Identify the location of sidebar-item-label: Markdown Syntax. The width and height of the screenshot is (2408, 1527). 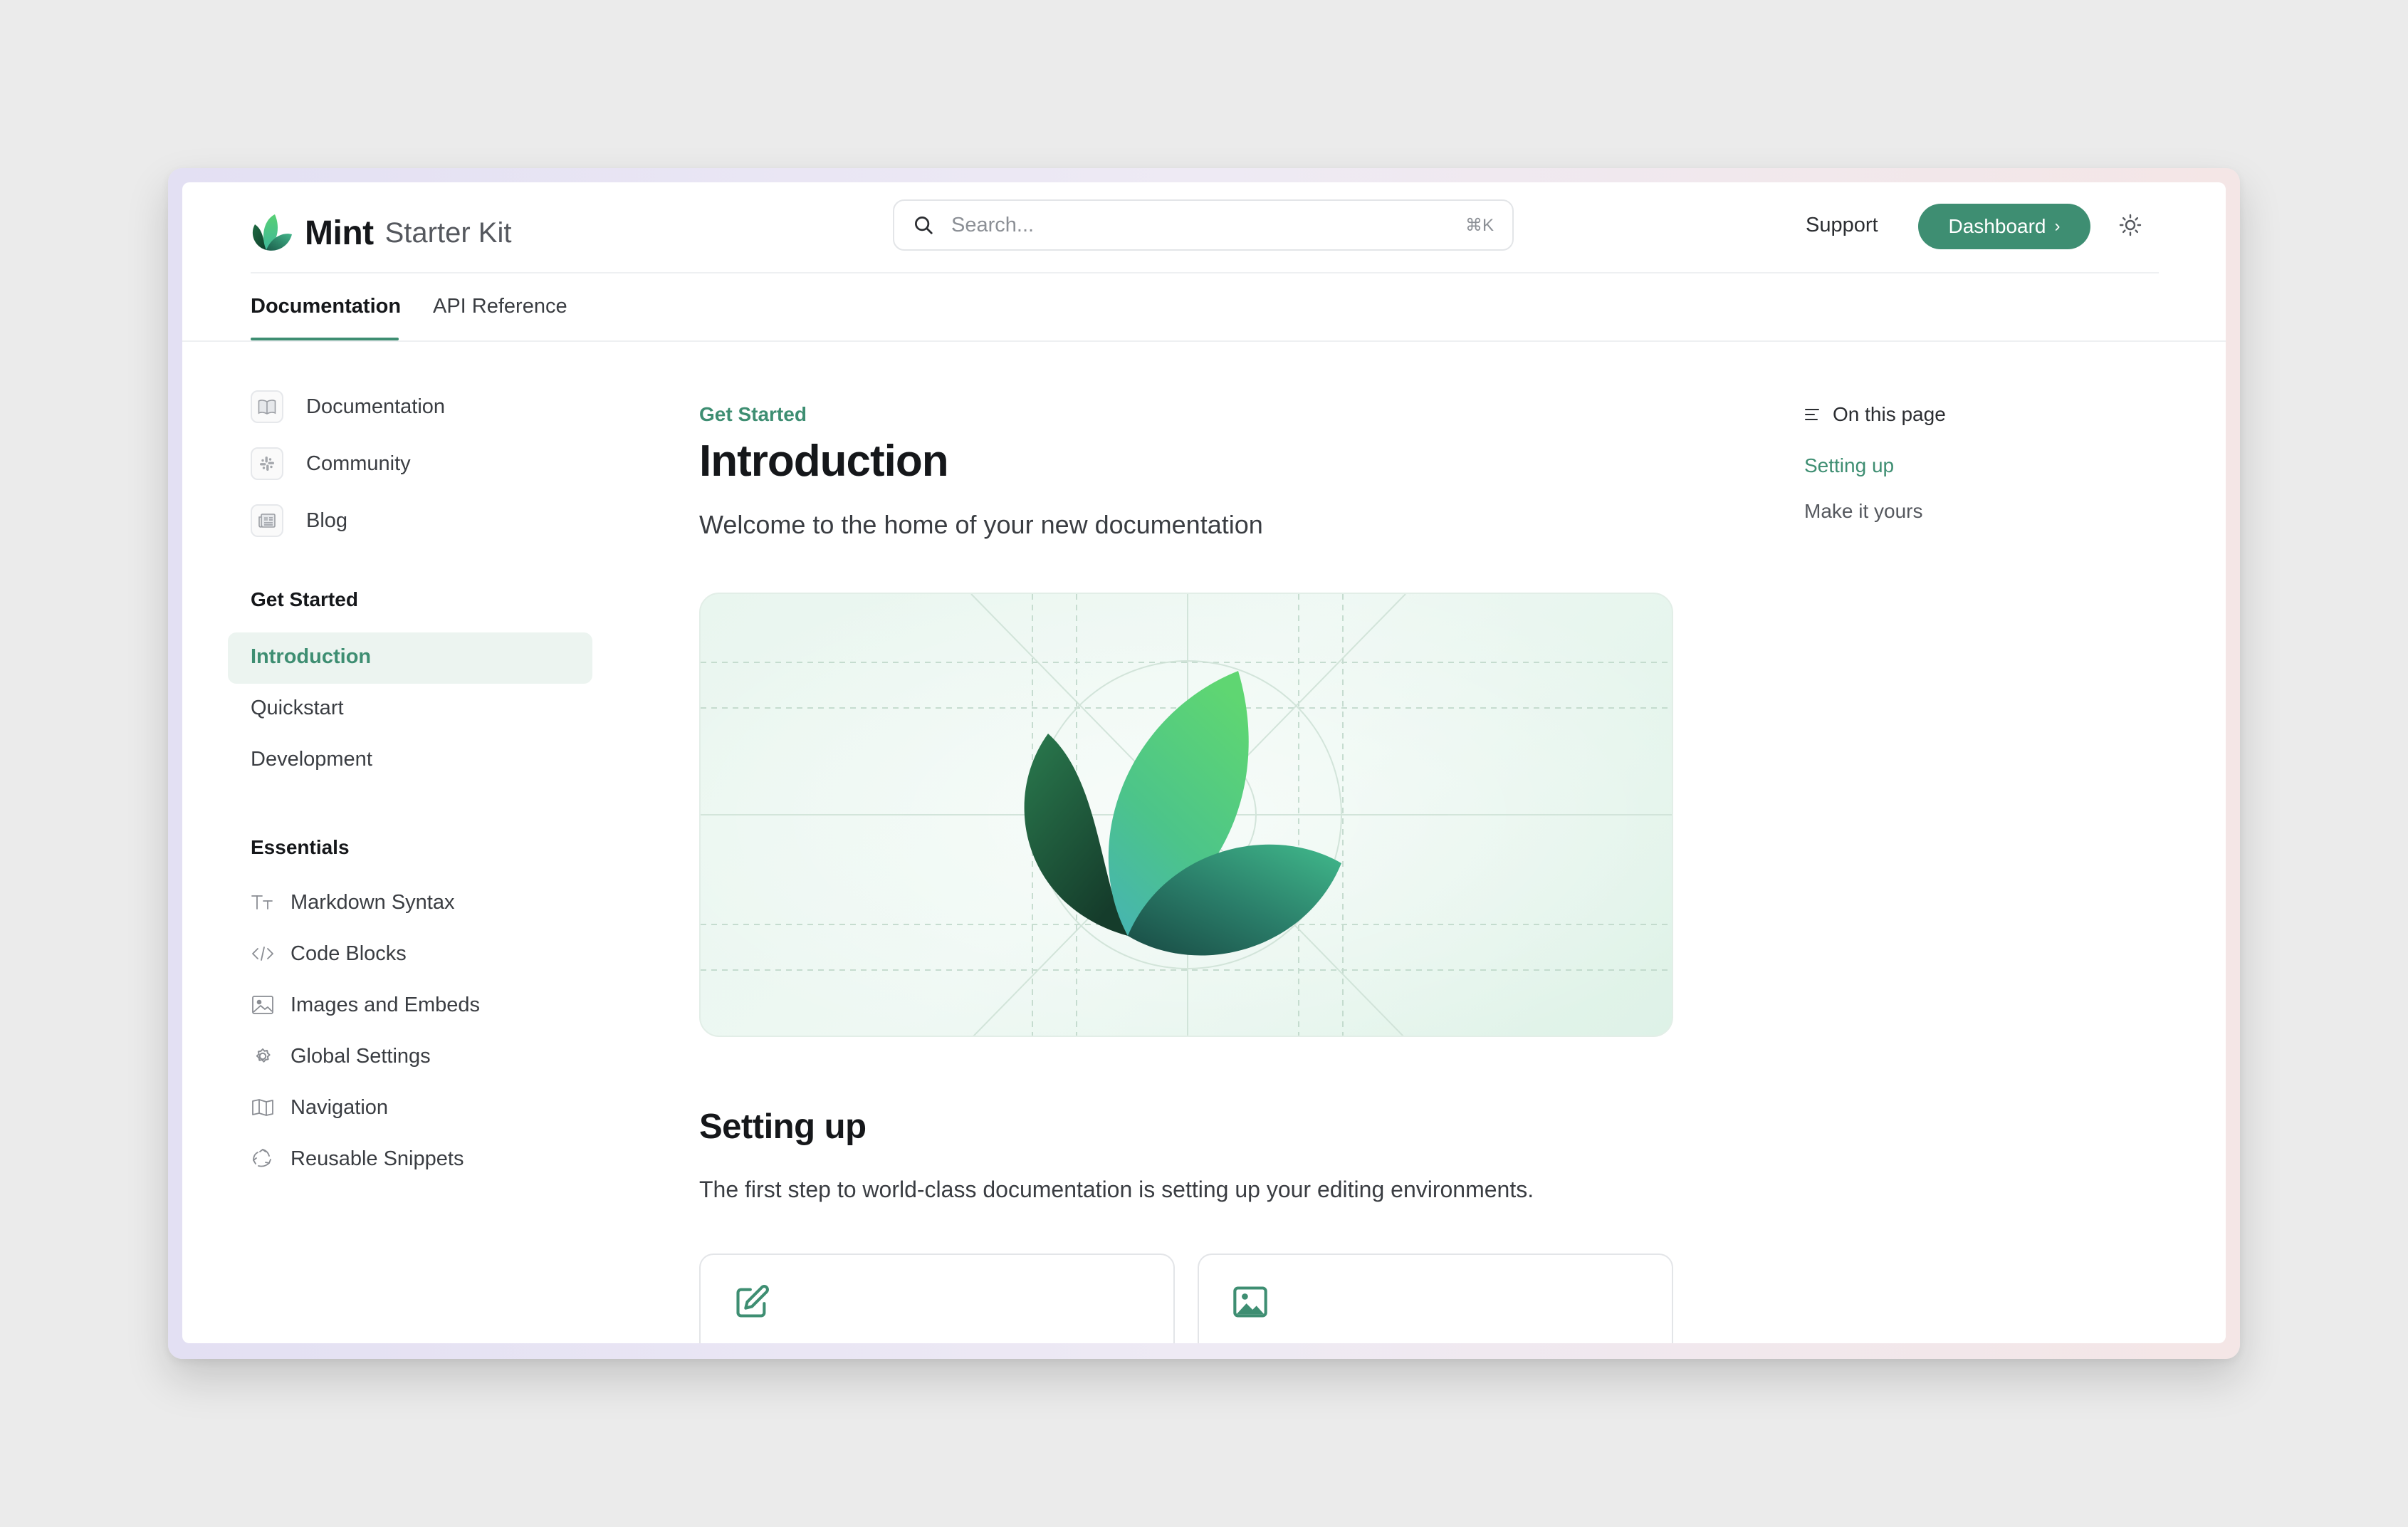
(372, 902).